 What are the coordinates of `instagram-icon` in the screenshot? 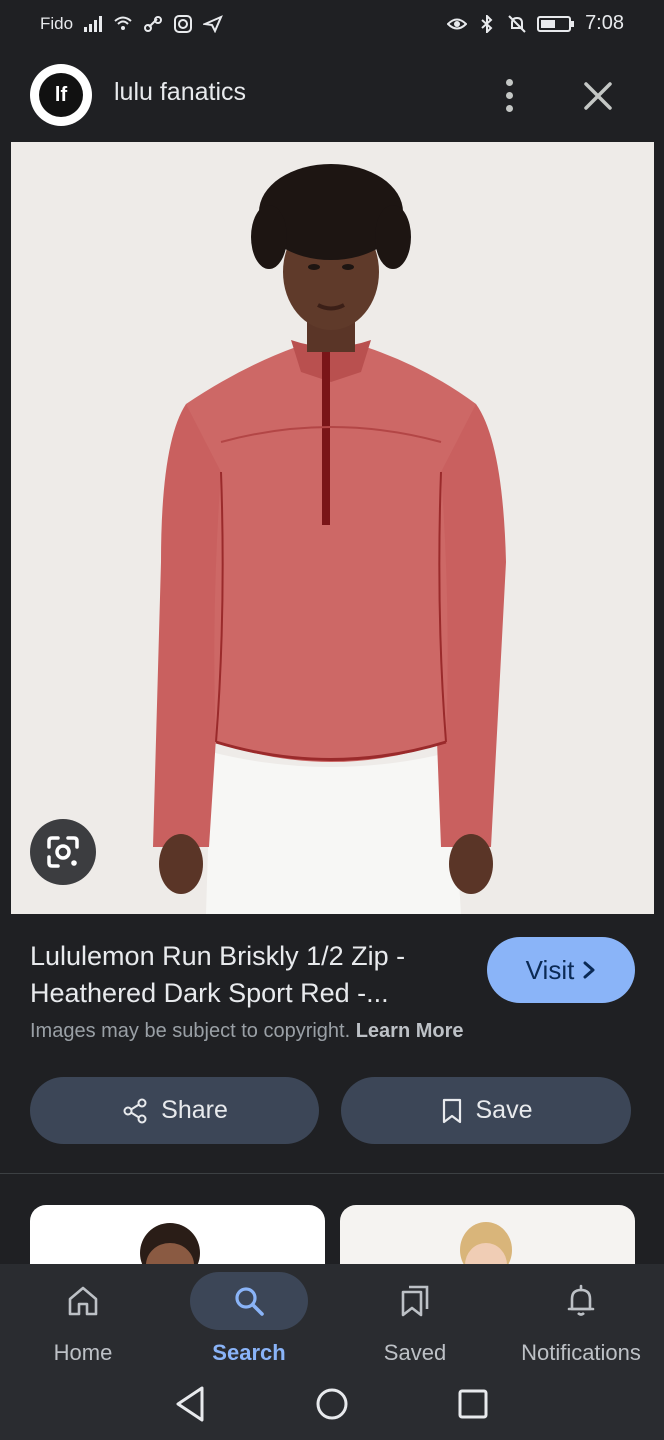 It's located at (183, 24).